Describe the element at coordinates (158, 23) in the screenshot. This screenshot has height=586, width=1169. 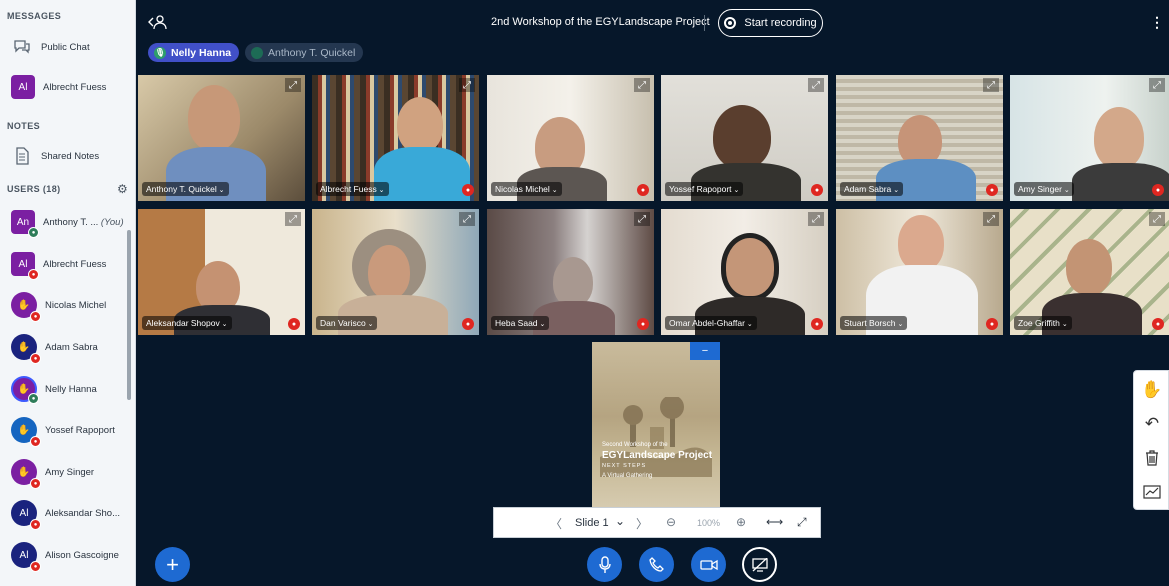
I see `back-user-list-icon` at that location.